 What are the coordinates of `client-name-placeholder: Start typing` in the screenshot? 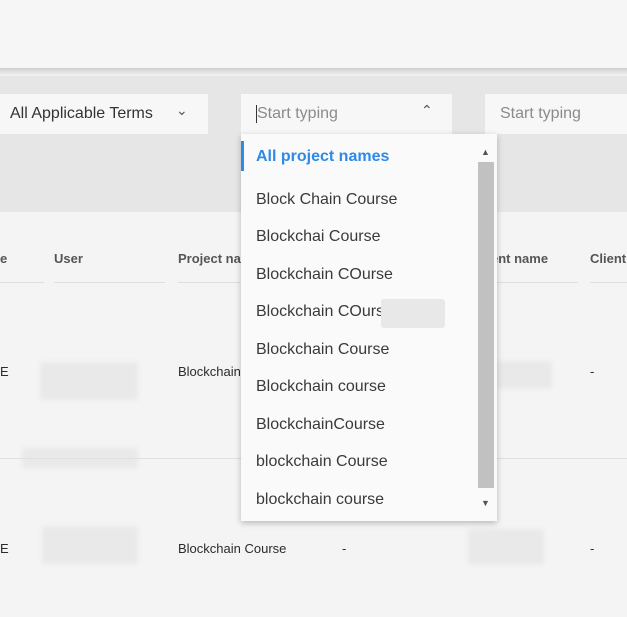 It's located at (540, 113).